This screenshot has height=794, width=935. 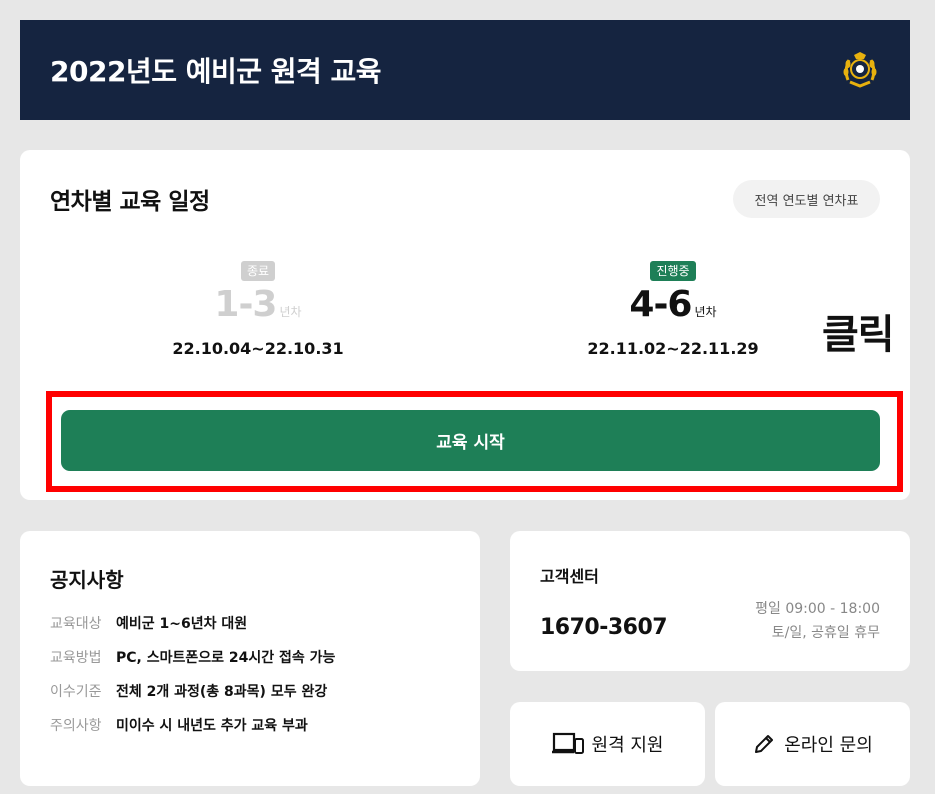 I want to click on notice-key: 이수기준, so click(x=76, y=692).